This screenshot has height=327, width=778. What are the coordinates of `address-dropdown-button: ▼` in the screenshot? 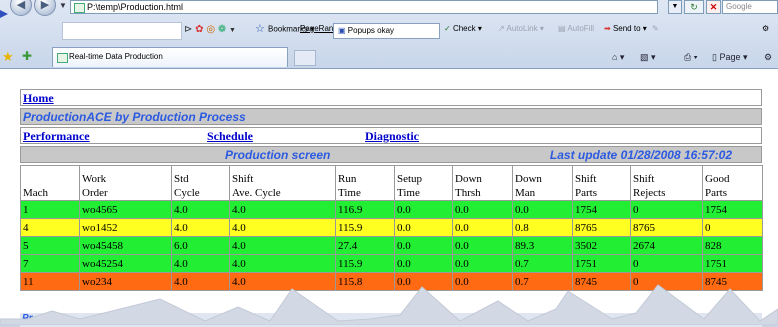 It's located at (675, 7).